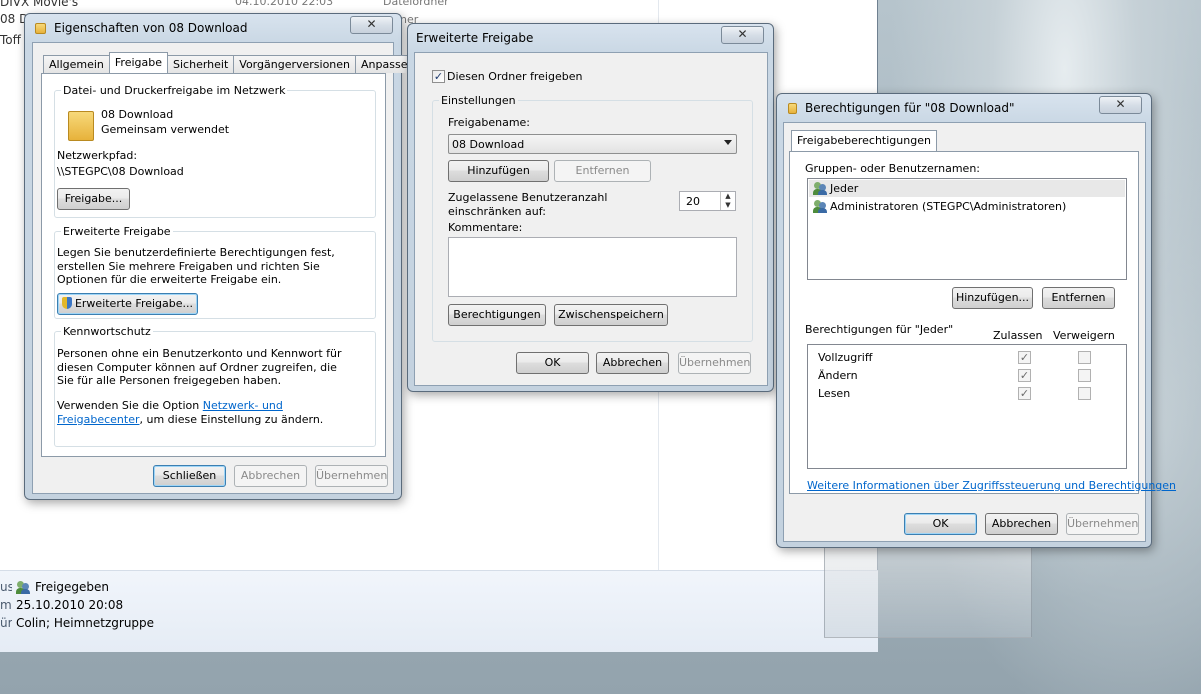 This screenshot has height=694, width=1201. What do you see at coordinates (81, 126) in the screenshot?
I see `large-folder-icon` at bounding box center [81, 126].